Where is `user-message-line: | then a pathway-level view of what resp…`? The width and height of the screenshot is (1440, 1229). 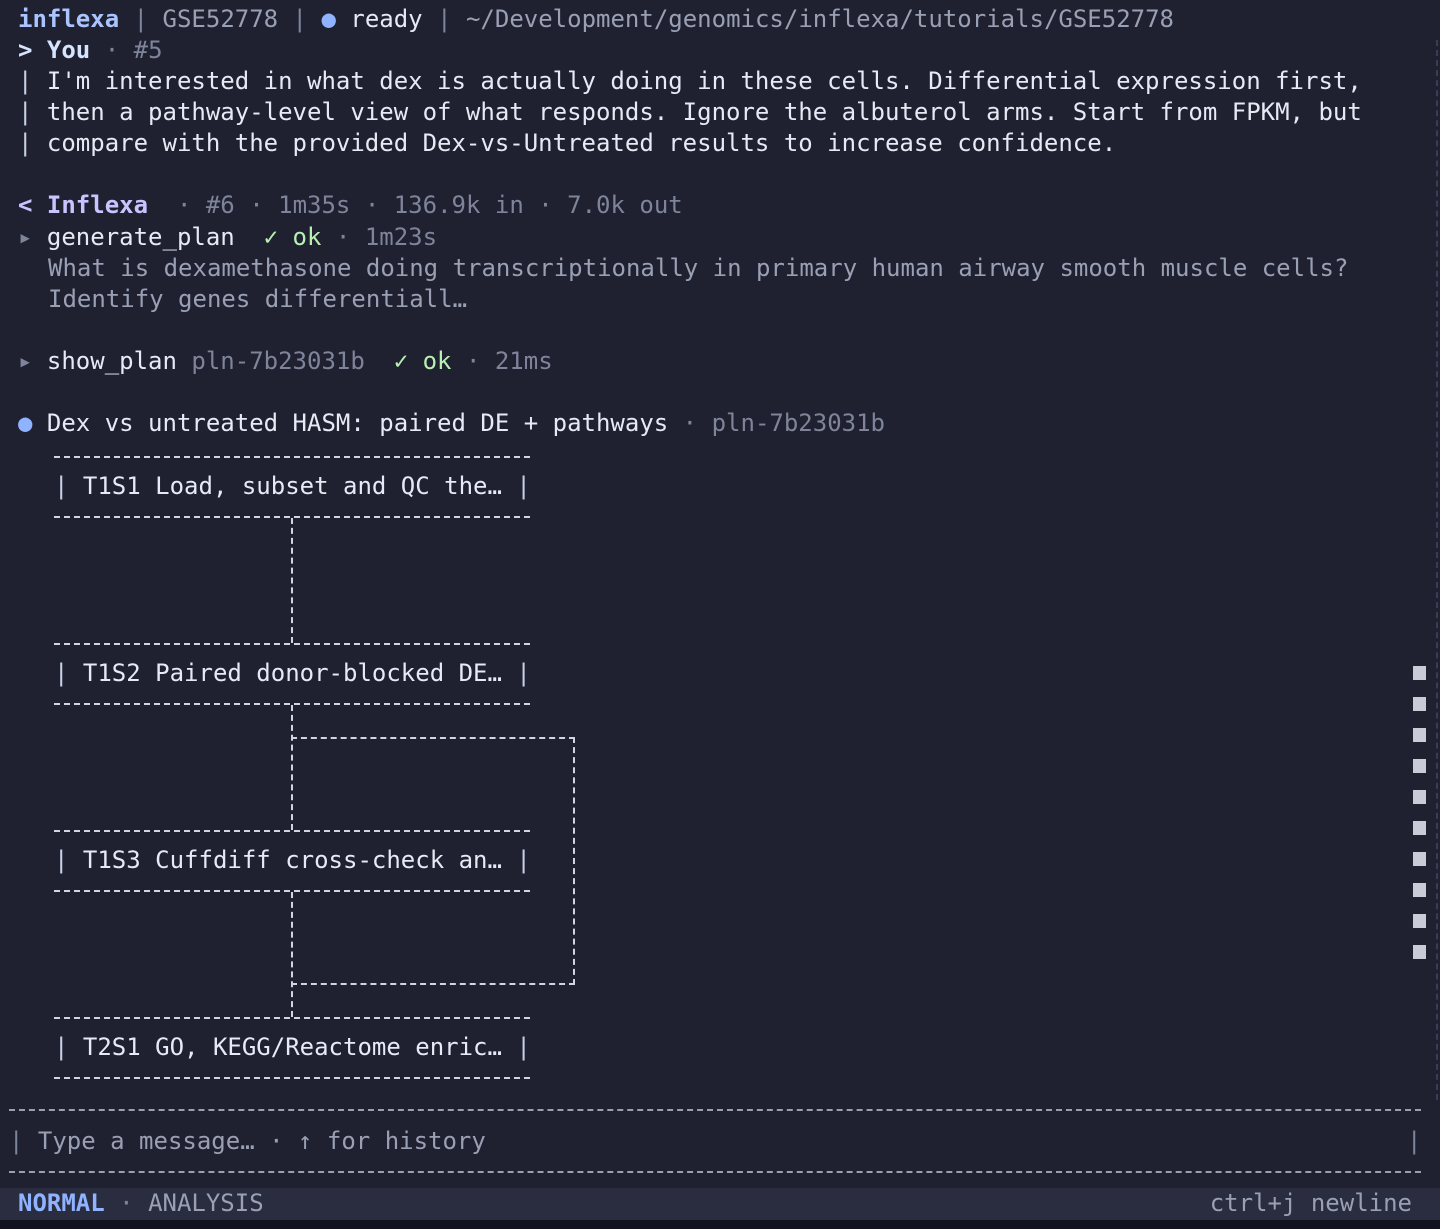 user-message-line: | then a pathway-level view of what resp… is located at coordinates (690, 112).